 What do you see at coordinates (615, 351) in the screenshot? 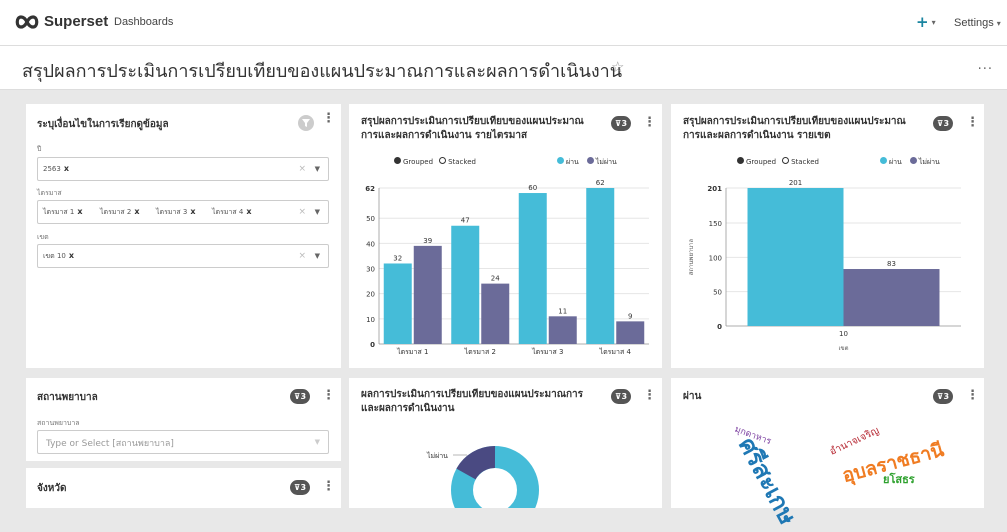
I see `x-tick-label: ไตรมาส 4` at bounding box center [615, 351].